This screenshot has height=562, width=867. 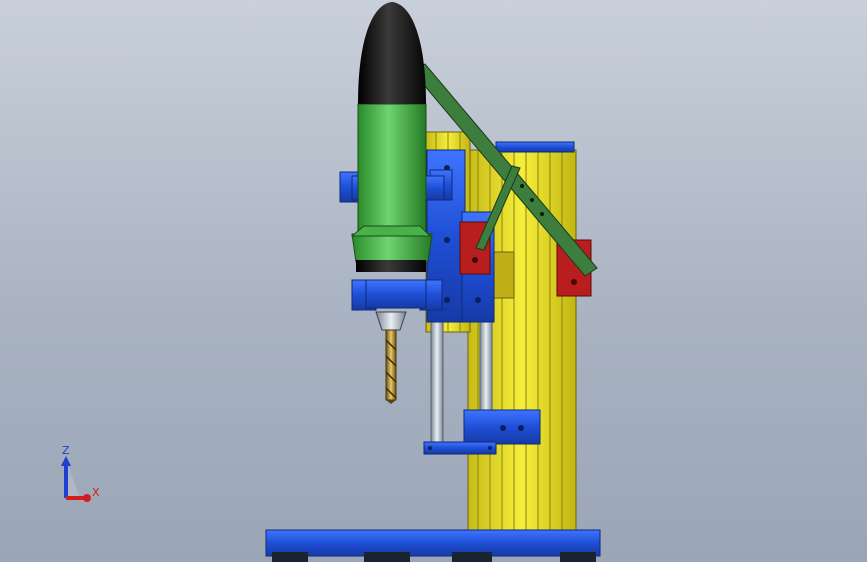 I want to click on motor-clamp-lower, so click(x=397, y=295).